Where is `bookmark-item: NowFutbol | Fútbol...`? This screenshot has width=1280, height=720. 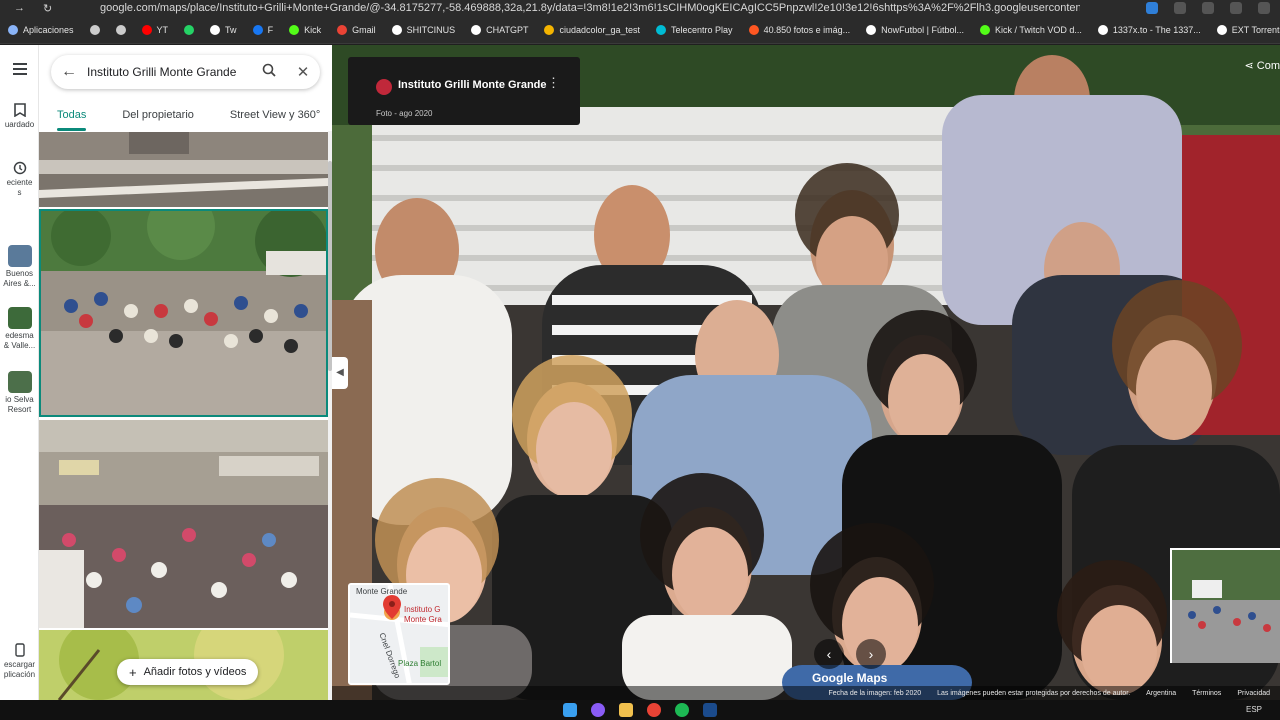 bookmark-item: NowFutbol | Fútbol... is located at coordinates (915, 29).